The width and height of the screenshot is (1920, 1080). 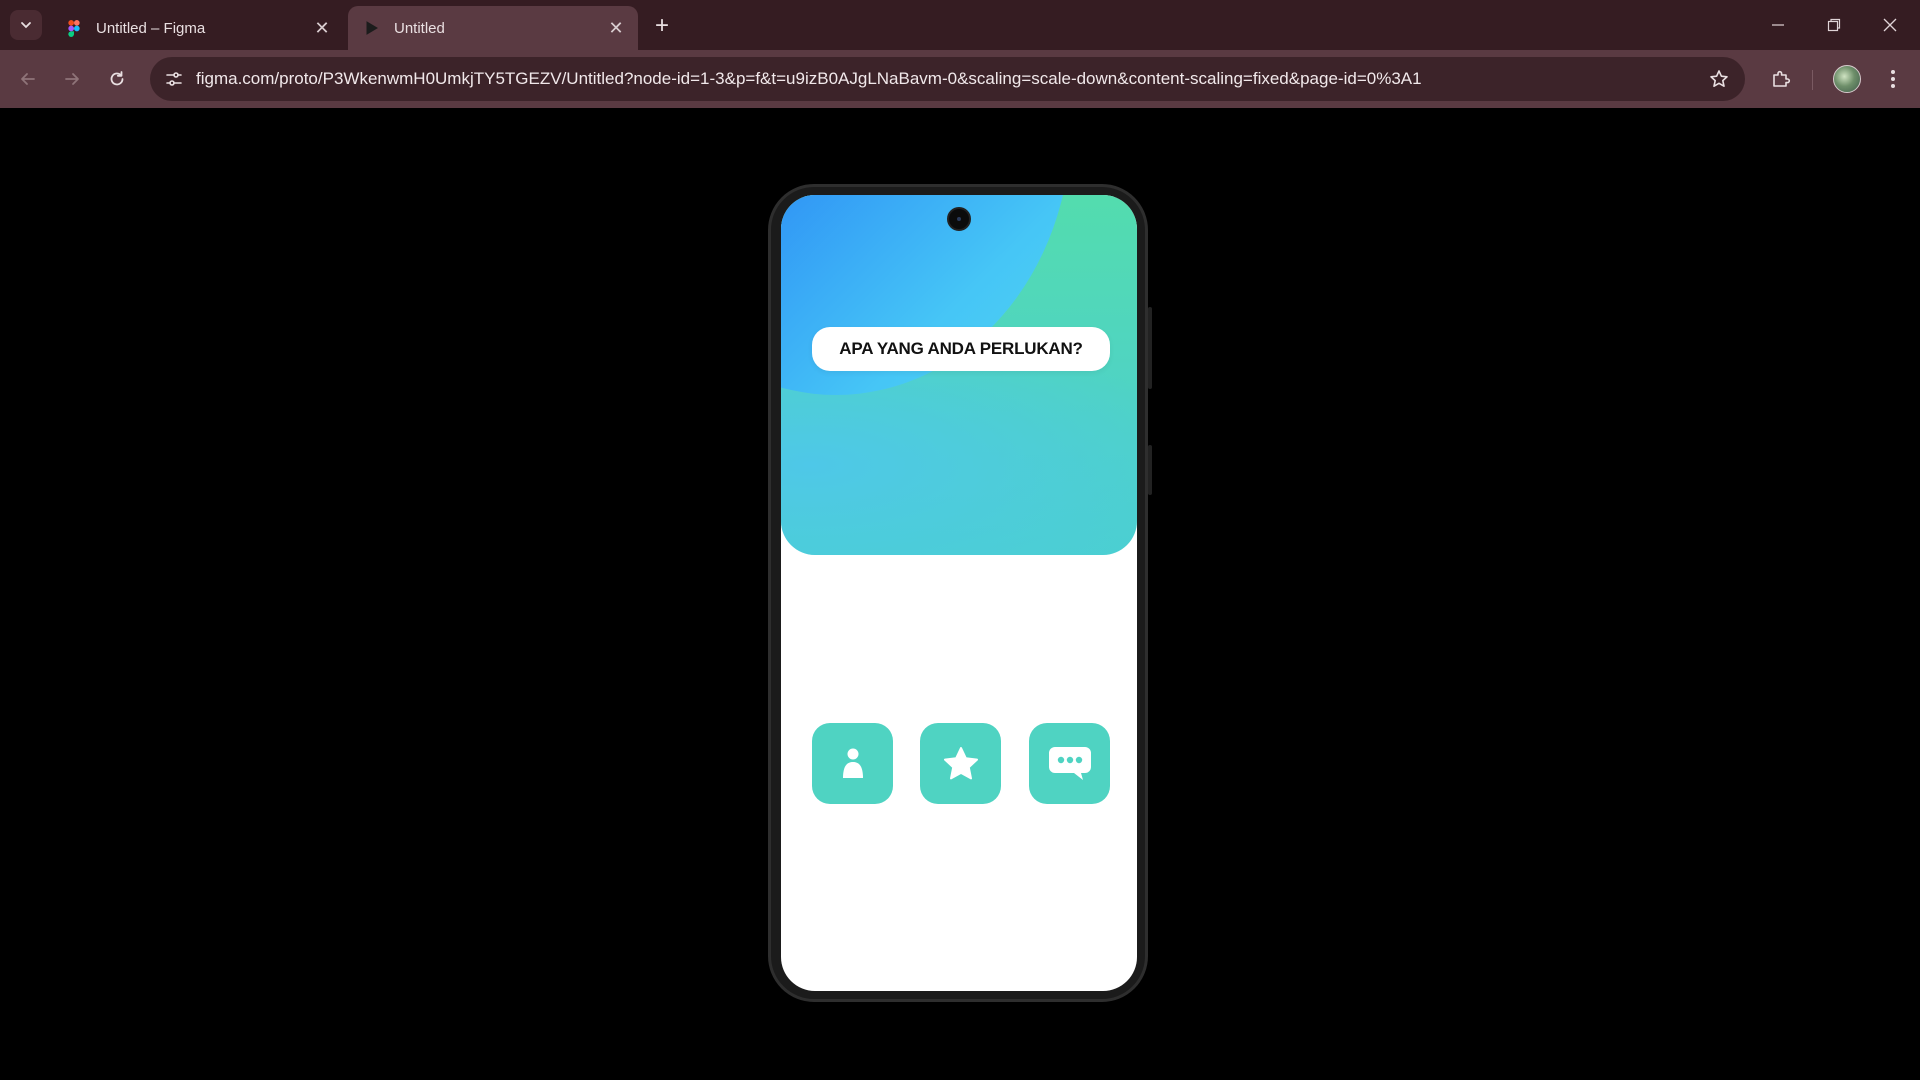 I want to click on minimize-icon, so click(x=1778, y=25).